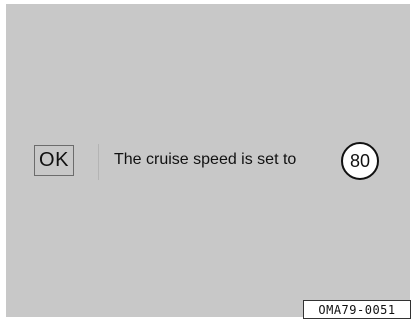  Describe the element at coordinates (98, 162) in the screenshot. I see `divider` at that location.